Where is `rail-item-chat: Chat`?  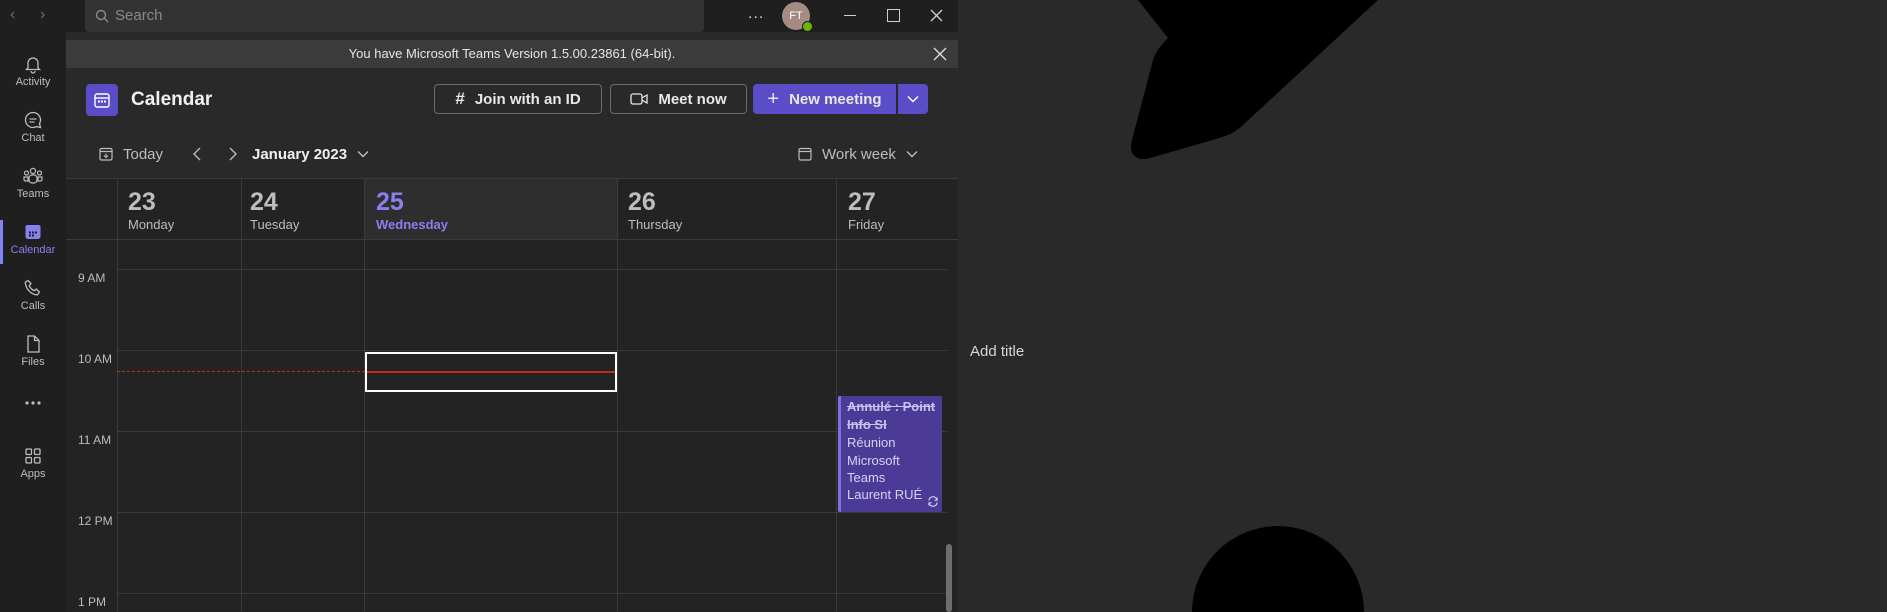
rail-item-chat: Chat is located at coordinates (33, 130).